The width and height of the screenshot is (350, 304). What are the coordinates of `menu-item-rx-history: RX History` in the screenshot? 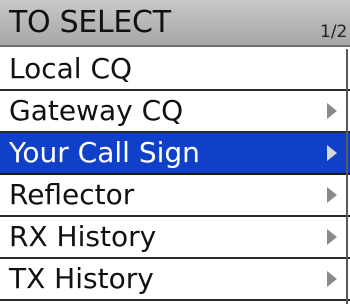 It's located at (175, 238).